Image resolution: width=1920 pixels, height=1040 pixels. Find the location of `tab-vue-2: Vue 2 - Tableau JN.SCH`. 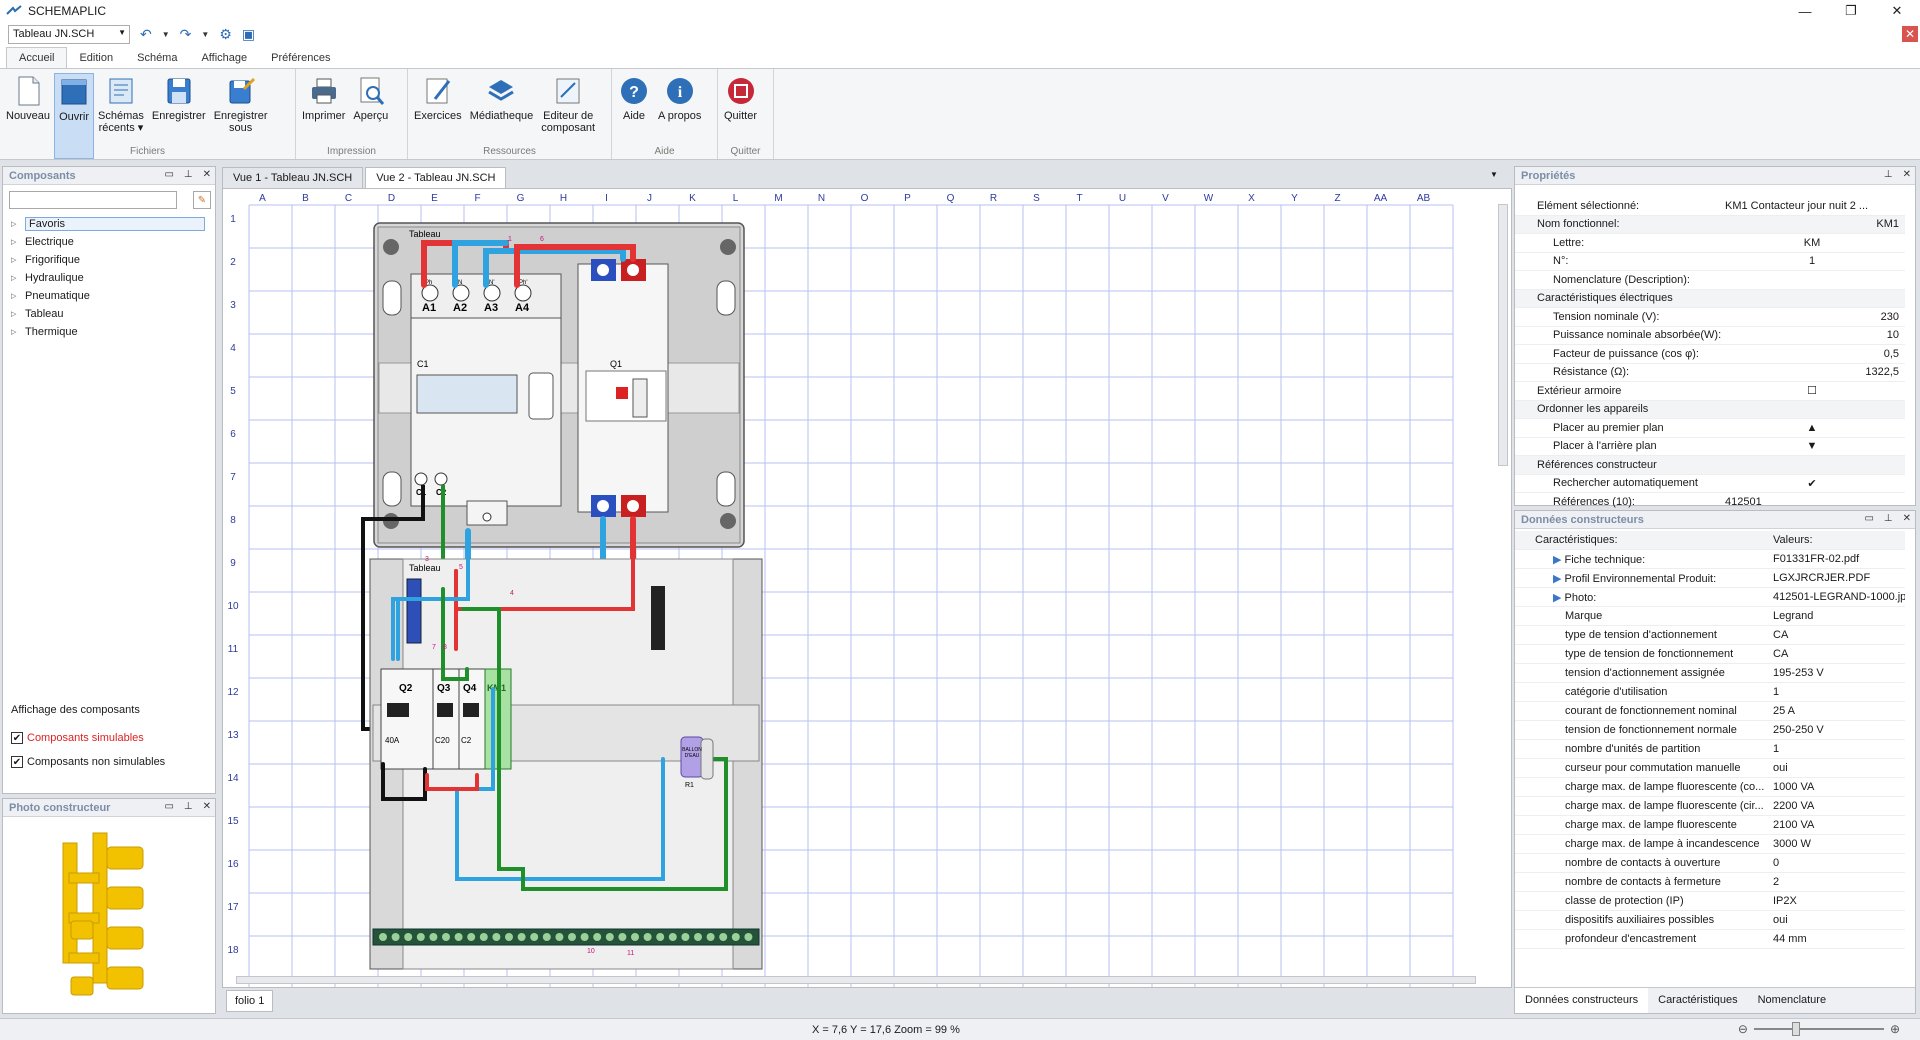

tab-vue-2: Vue 2 - Tableau JN.SCH is located at coordinates (436, 178).